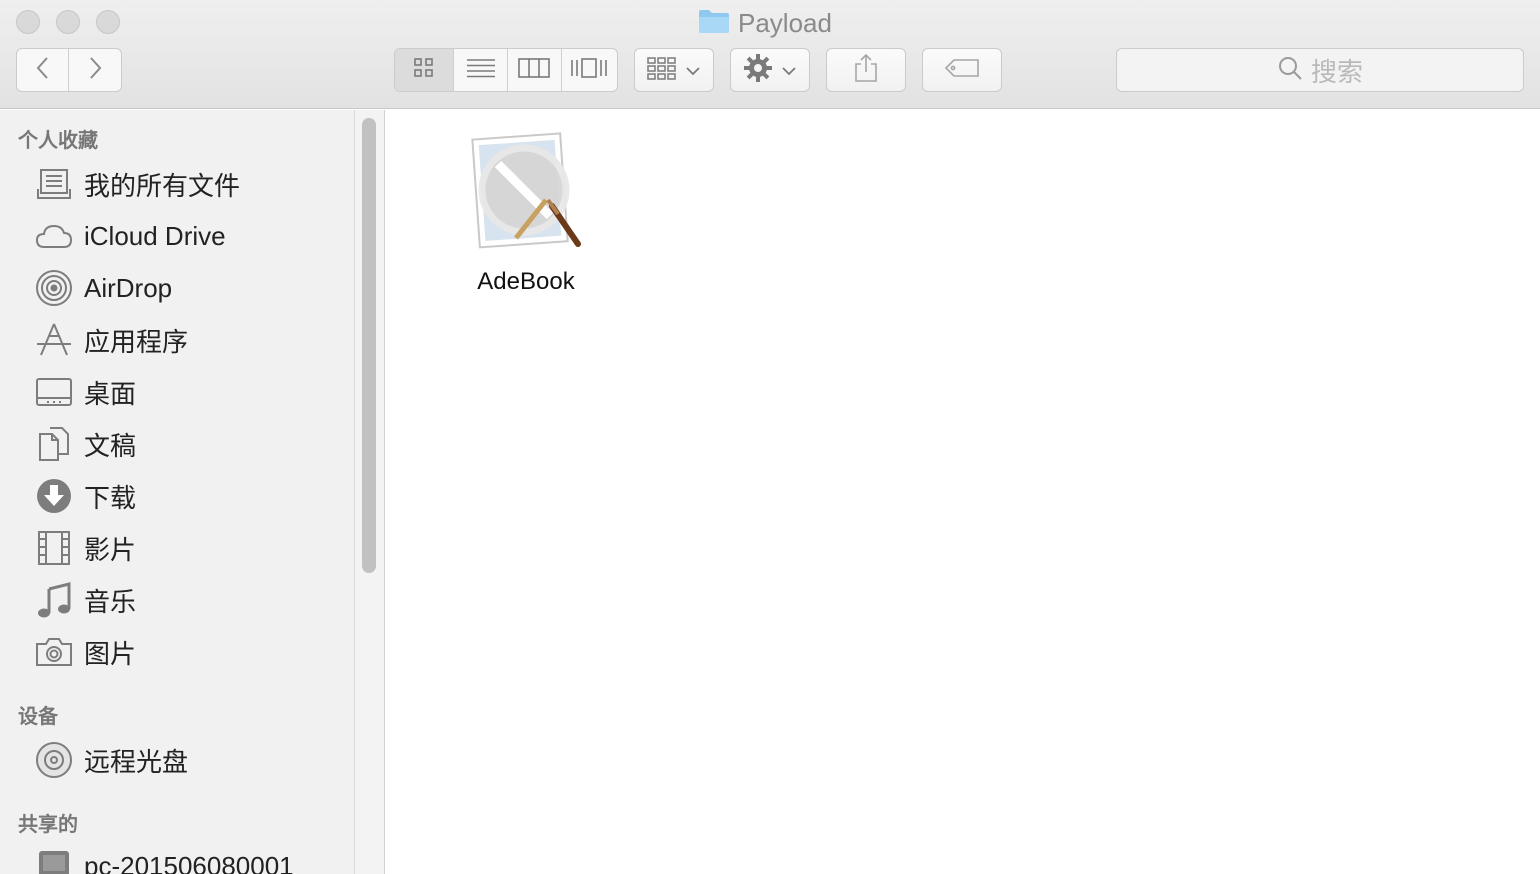 This screenshot has width=1540, height=874. Describe the element at coordinates (177, 288) in the screenshot. I see `sidebar-item-airdrop: AirDrop` at that location.